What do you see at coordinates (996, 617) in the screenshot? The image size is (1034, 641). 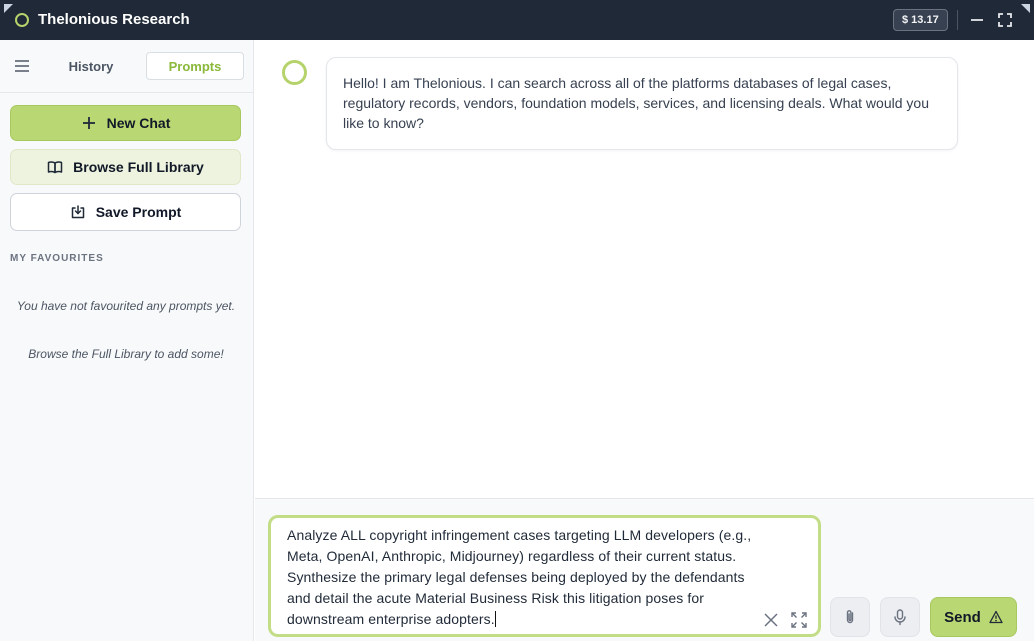 I see `warning-icon` at bounding box center [996, 617].